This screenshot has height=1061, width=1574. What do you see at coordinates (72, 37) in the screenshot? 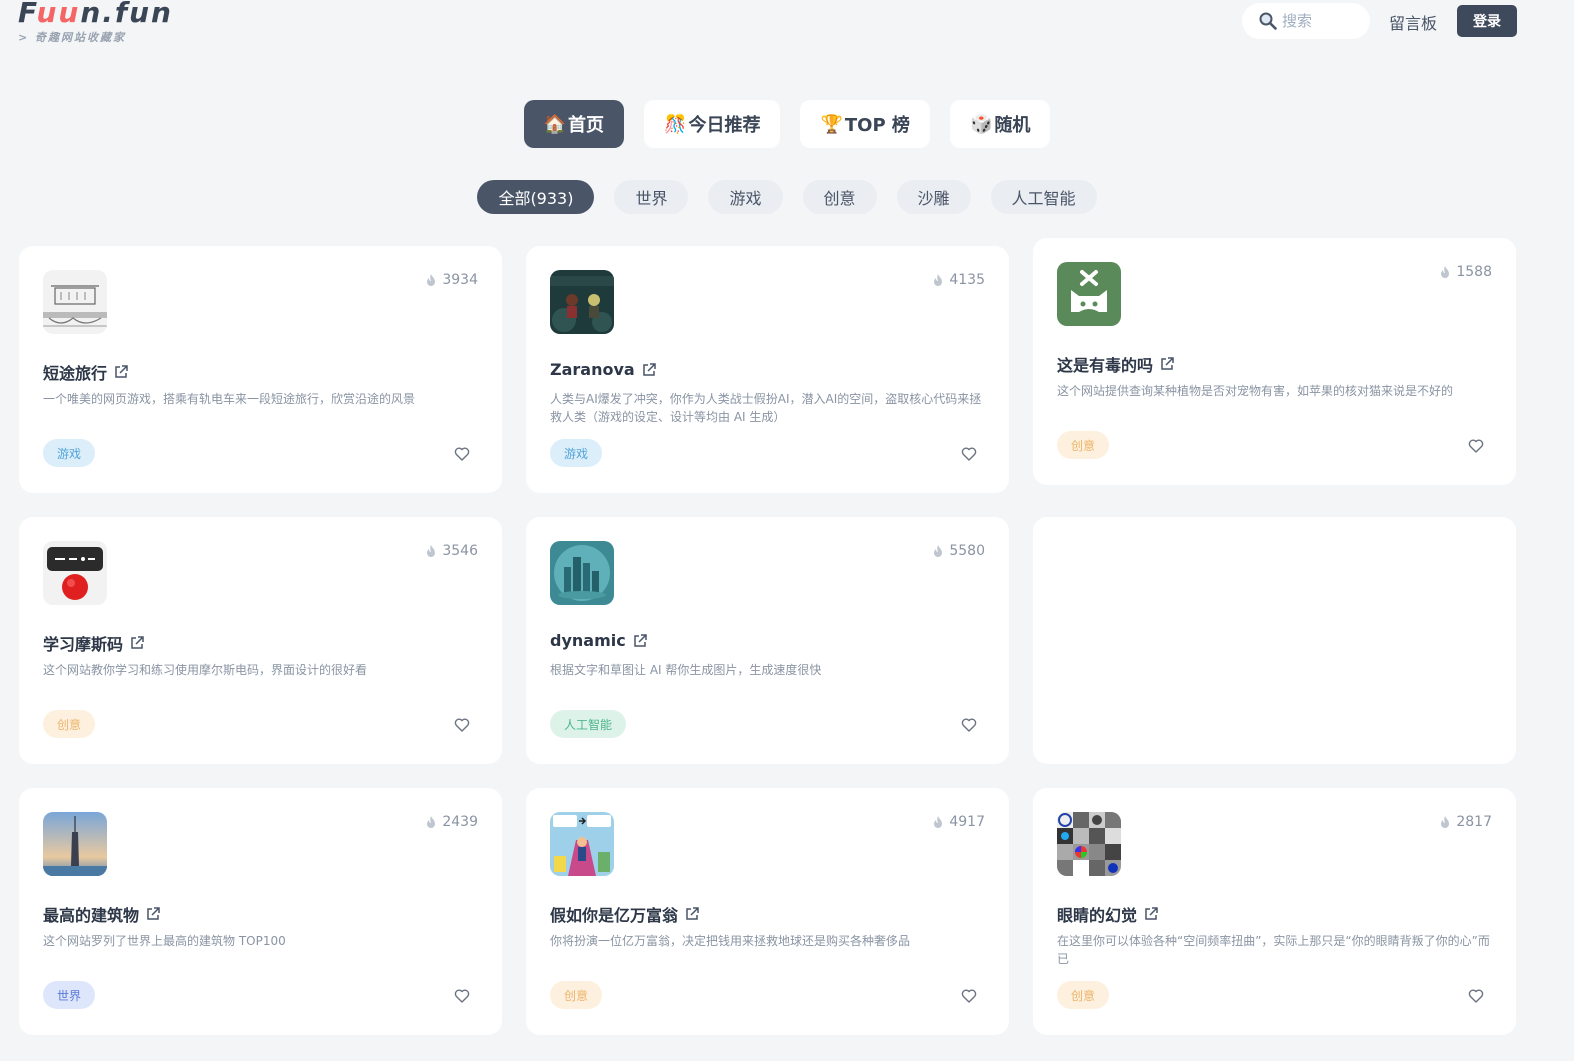
I see `logo-tagline: > 奇趣网站收藏家` at bounding box center [72, 37].